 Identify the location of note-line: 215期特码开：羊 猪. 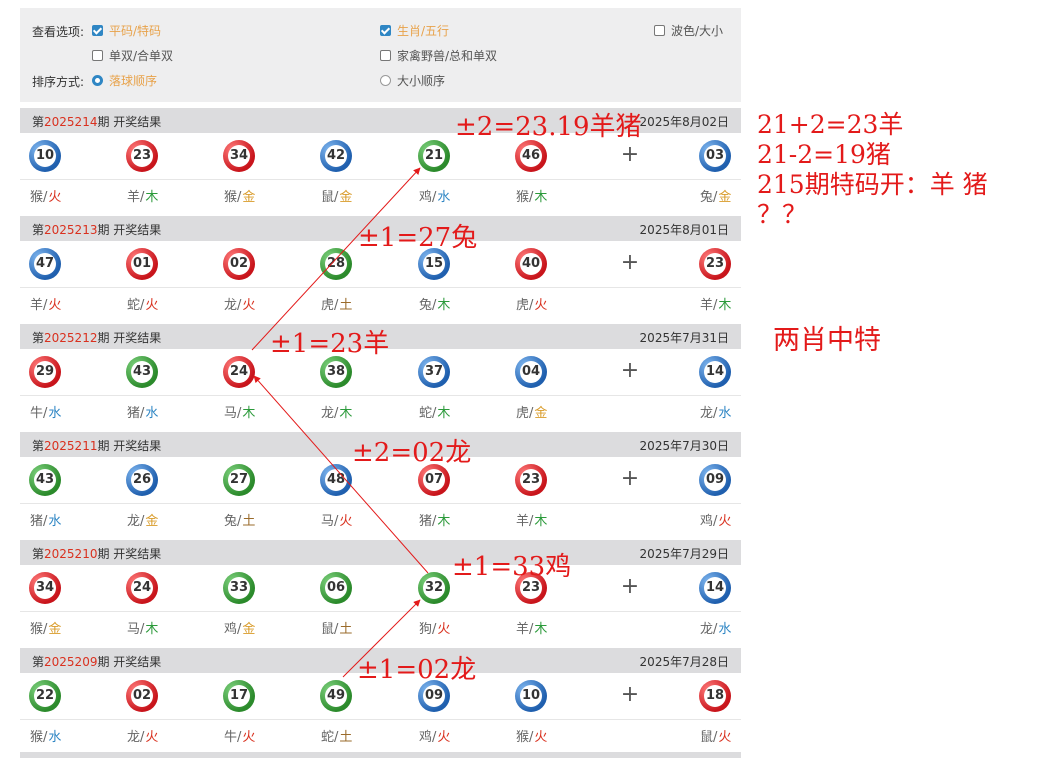
(872, 184).